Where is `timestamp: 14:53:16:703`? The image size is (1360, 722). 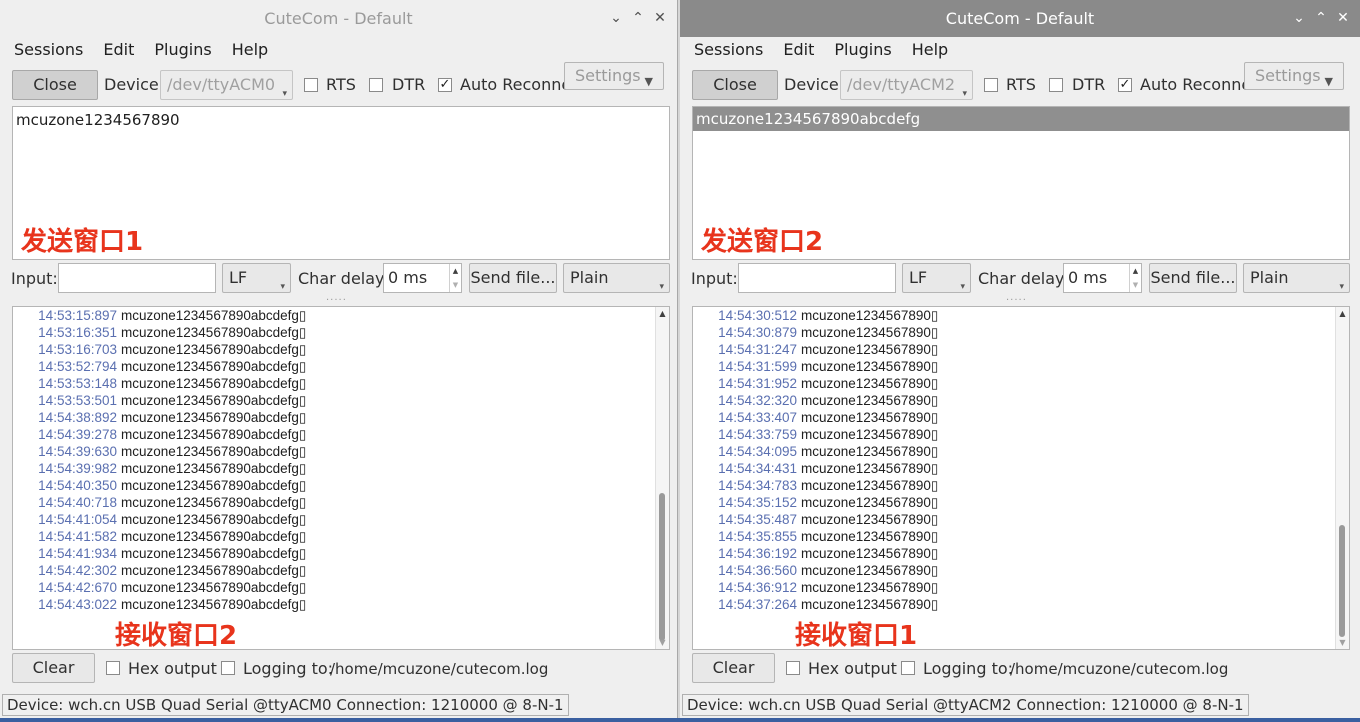
timestamp: 14:53:16:703 is located at coordinates (77, 349).